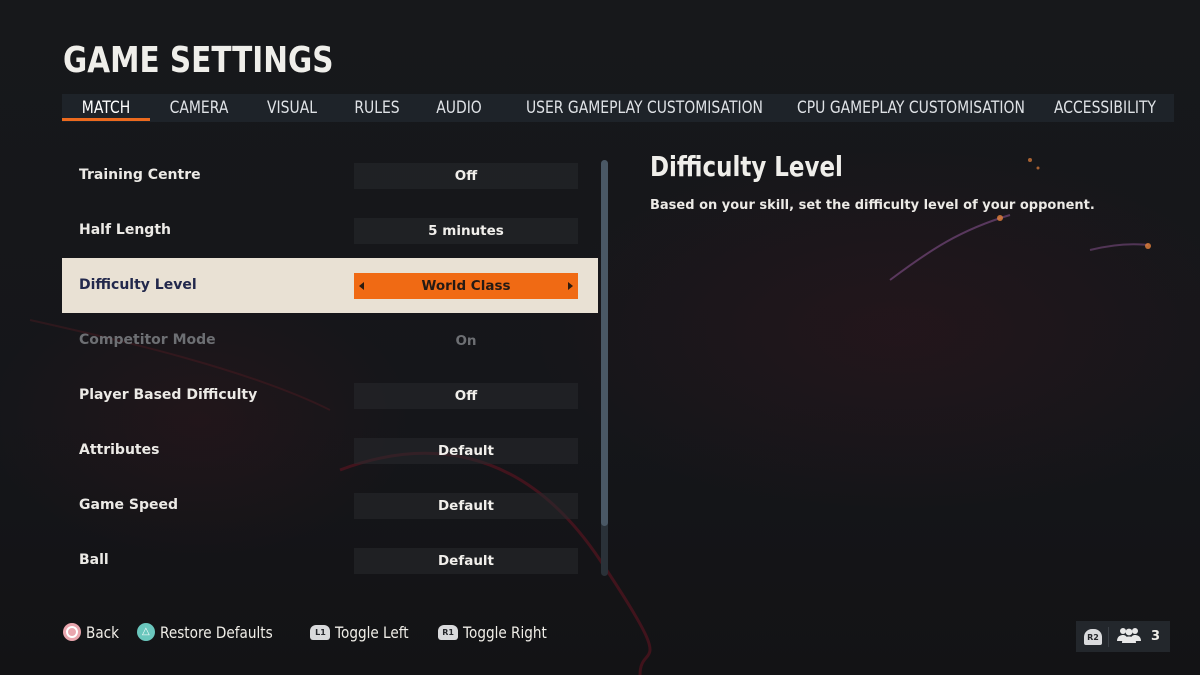 This screenshot has height=675, width=1200. I want to click on toggle-left-button: L1 Toggle Left, so click(366, 632).